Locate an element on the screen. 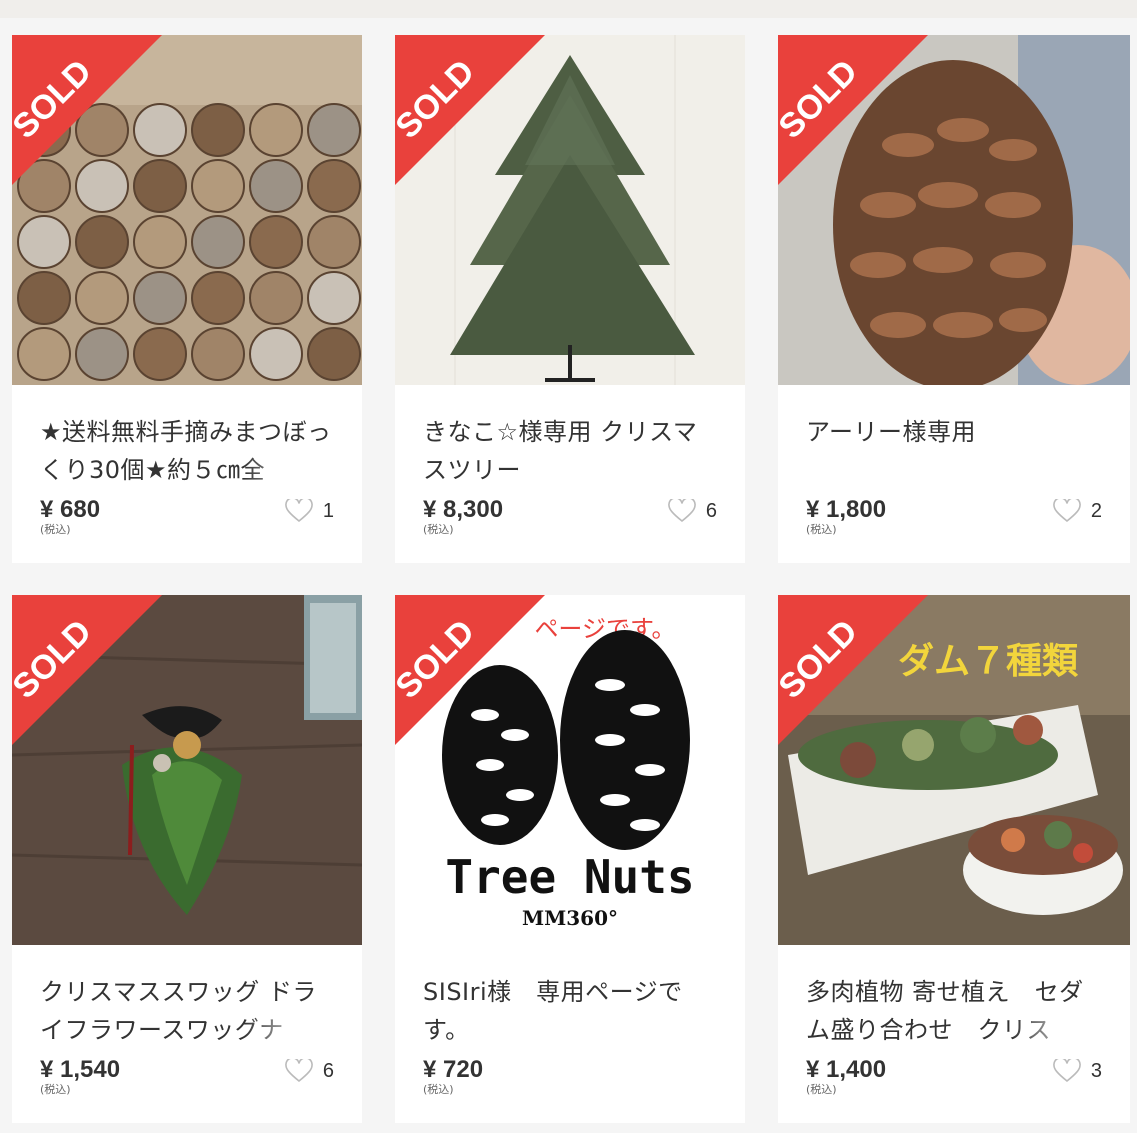 The width and height of the screenshot is (1137, 1133). like-count: 3 is located at coordinates (1096, 1070).